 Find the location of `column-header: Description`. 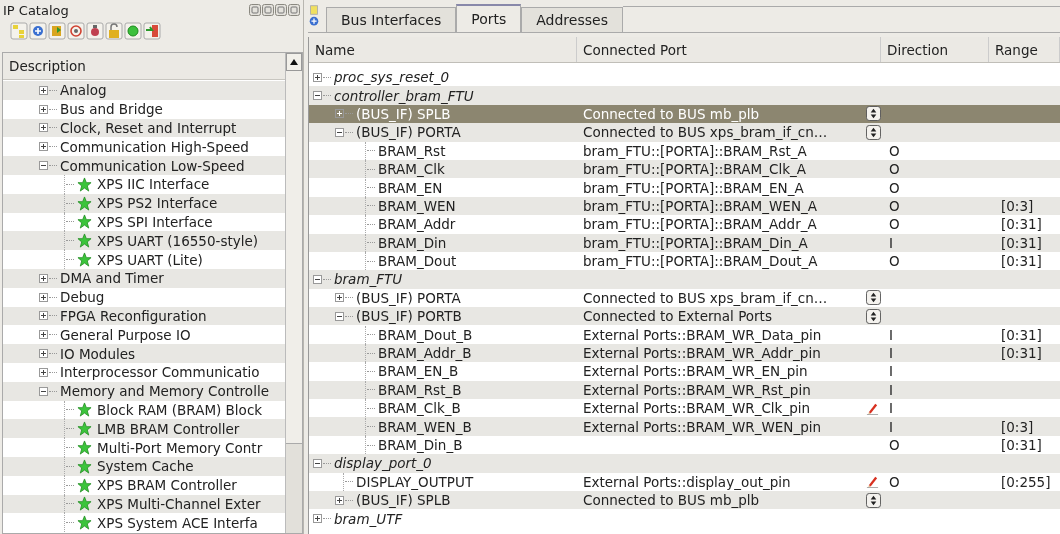

column-header: Description is located at coordinates (144, 66).